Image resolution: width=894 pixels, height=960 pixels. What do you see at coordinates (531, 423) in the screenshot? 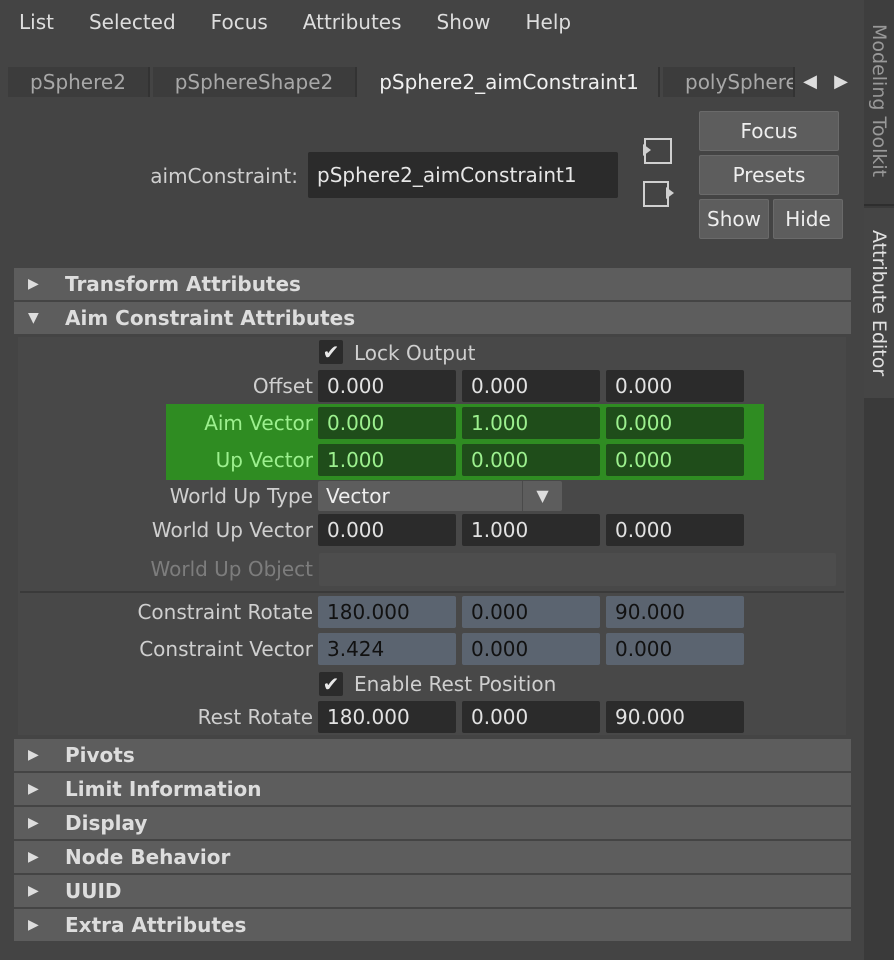
I see `aim-vector-y-field: 1.000` at bounding box center [531, 423].